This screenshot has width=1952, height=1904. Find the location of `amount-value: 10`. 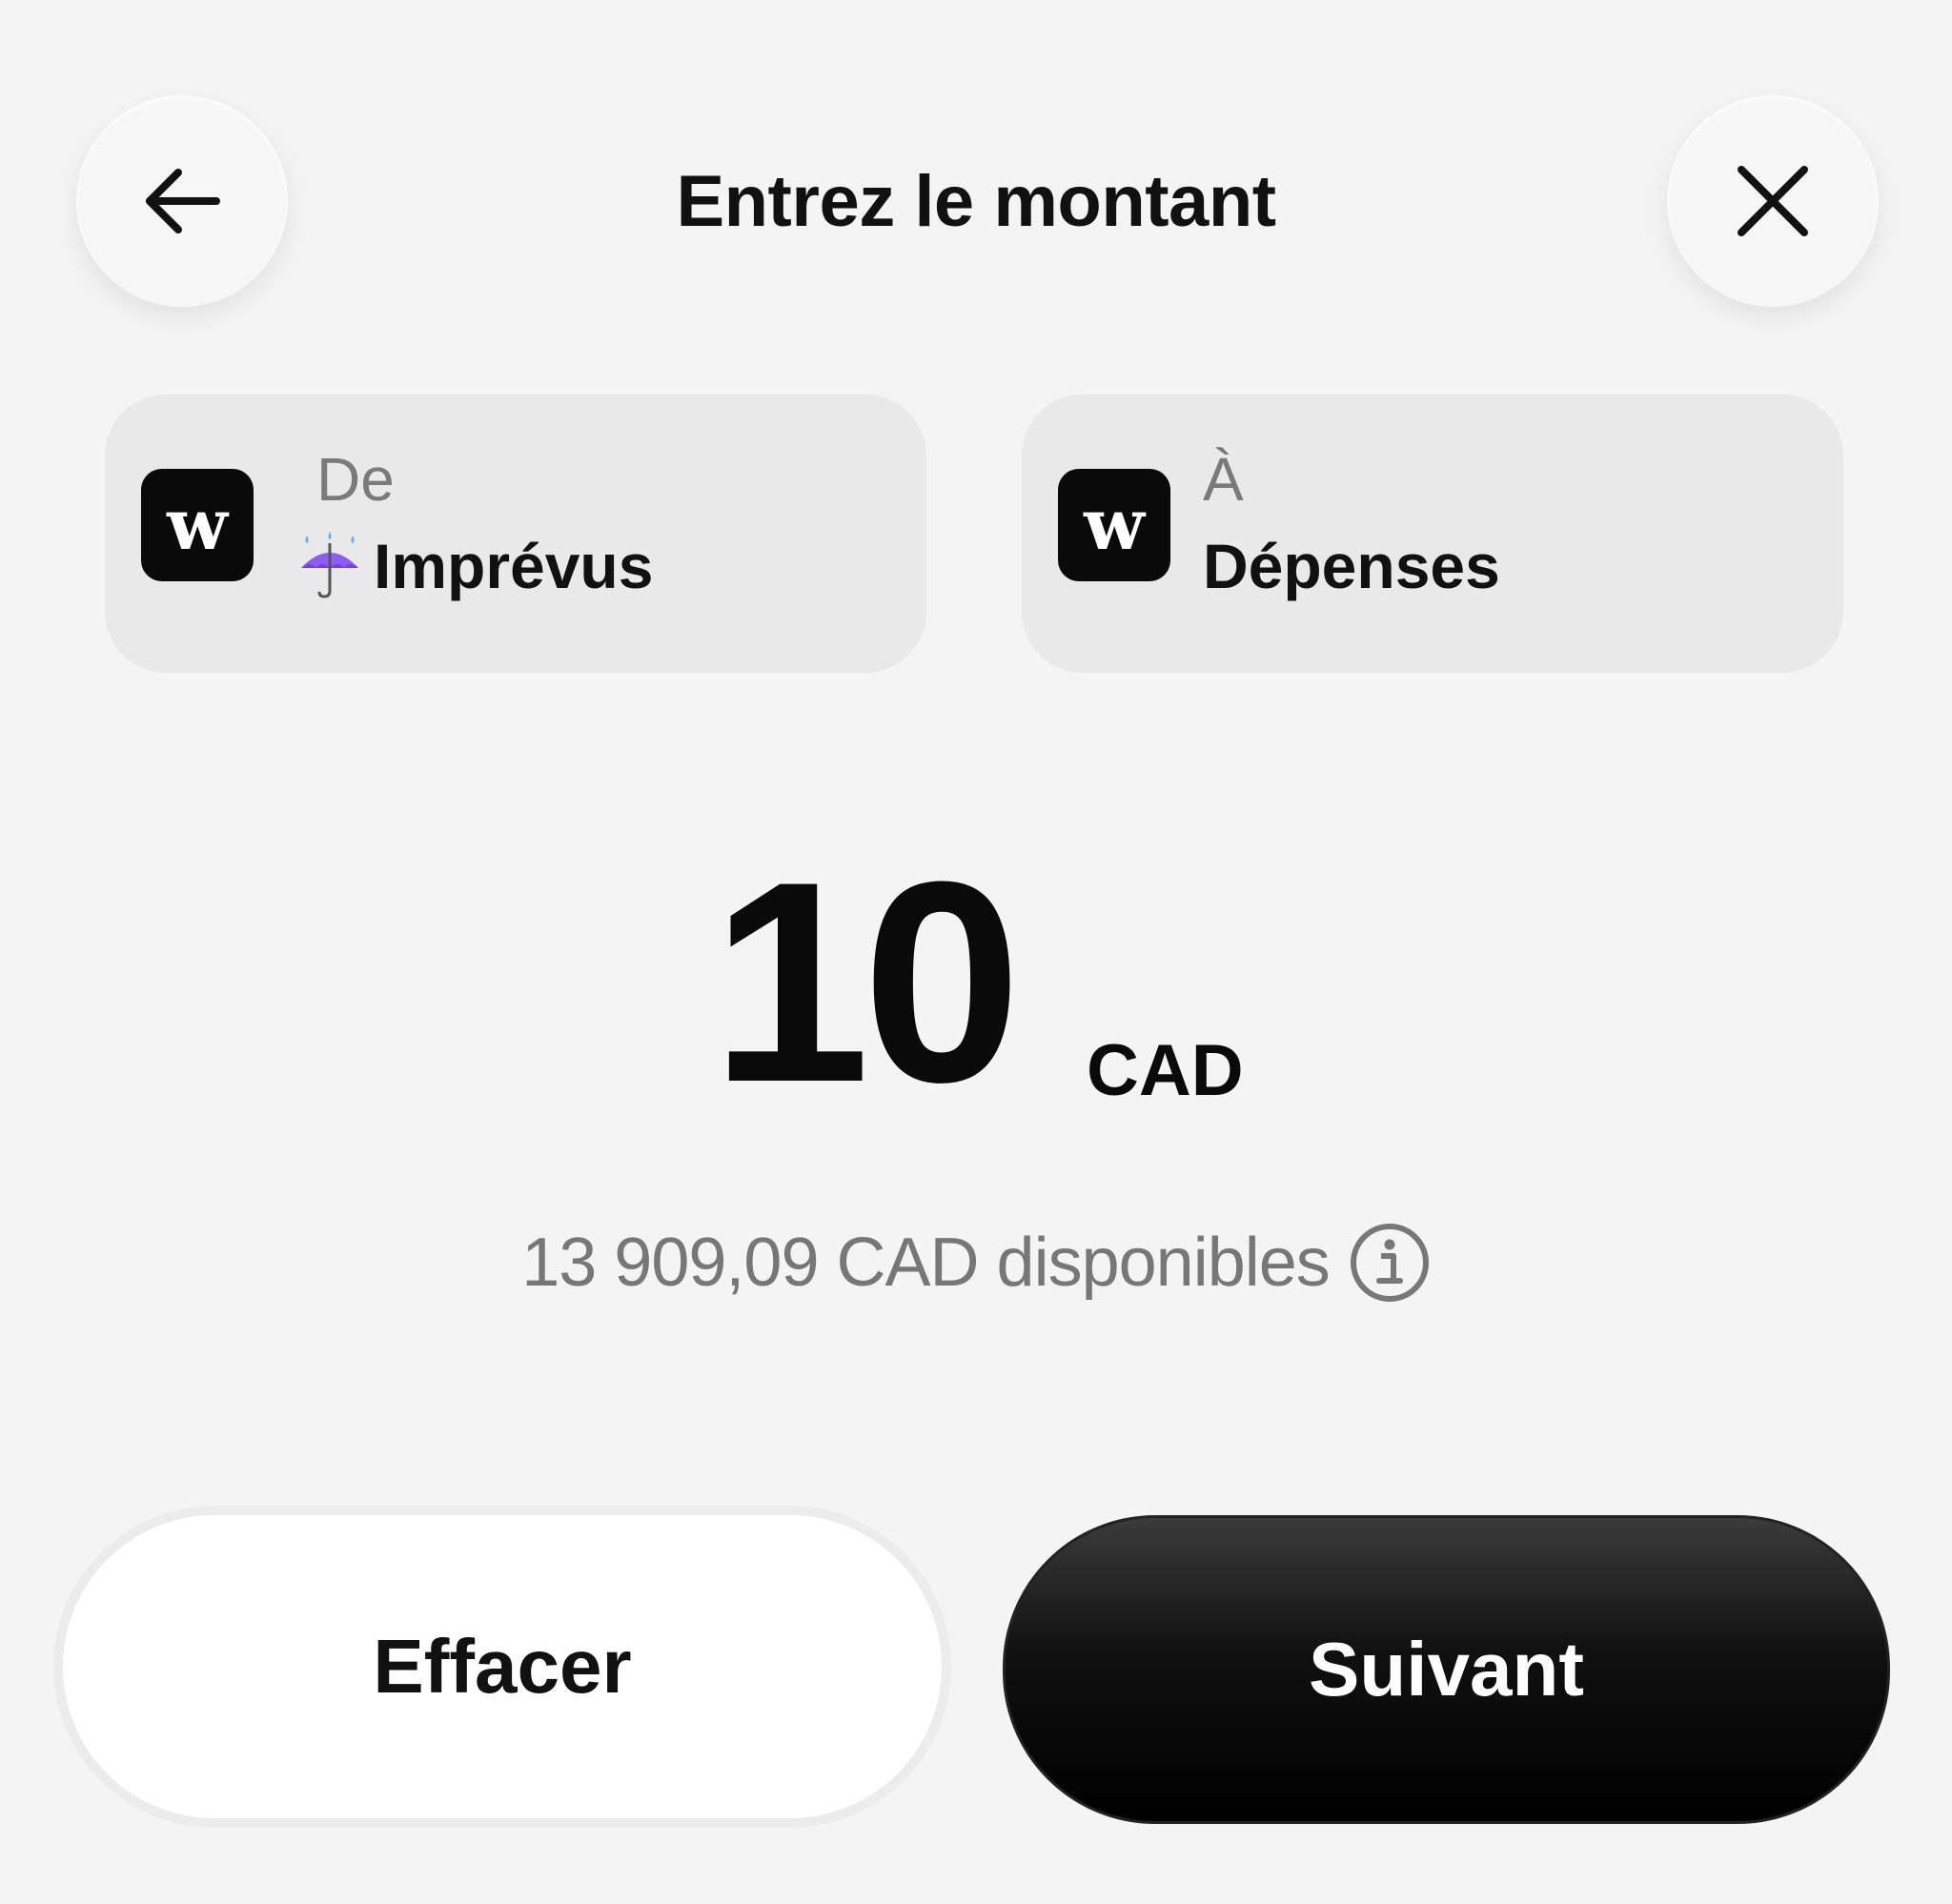

amount-value: 10 is located at coordinates (866, 981).